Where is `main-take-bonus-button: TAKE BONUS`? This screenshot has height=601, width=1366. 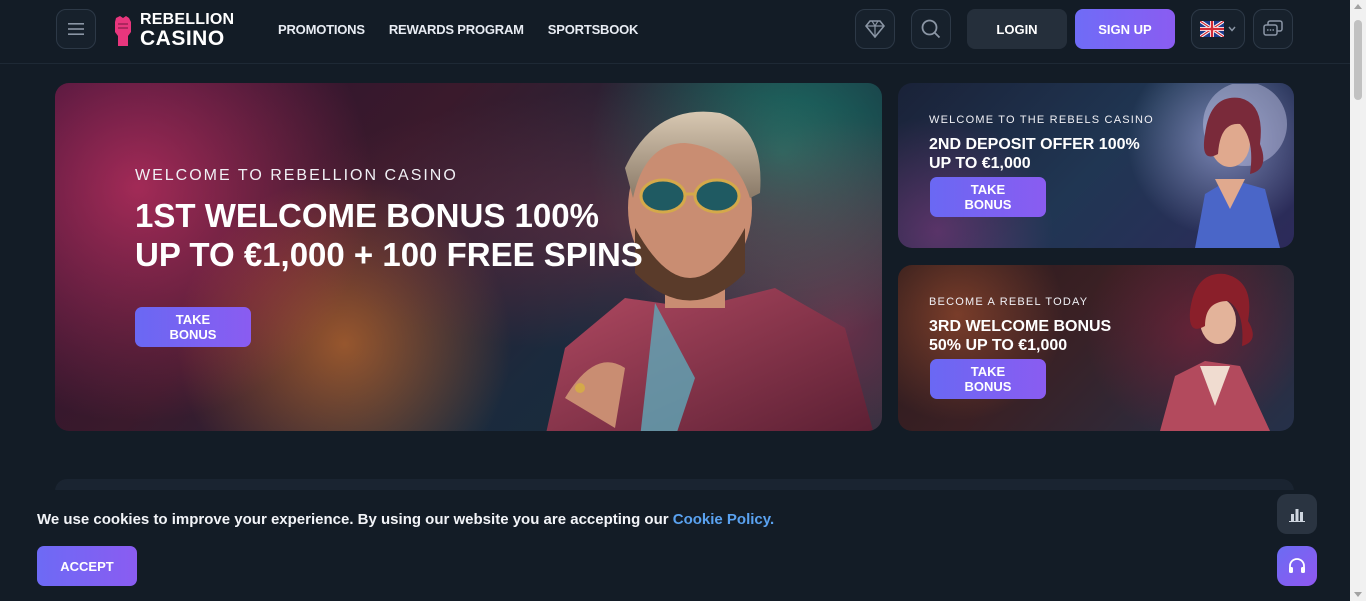 main-take-bonus-button: TAKE BONUS is located at coordinates (193, 327).